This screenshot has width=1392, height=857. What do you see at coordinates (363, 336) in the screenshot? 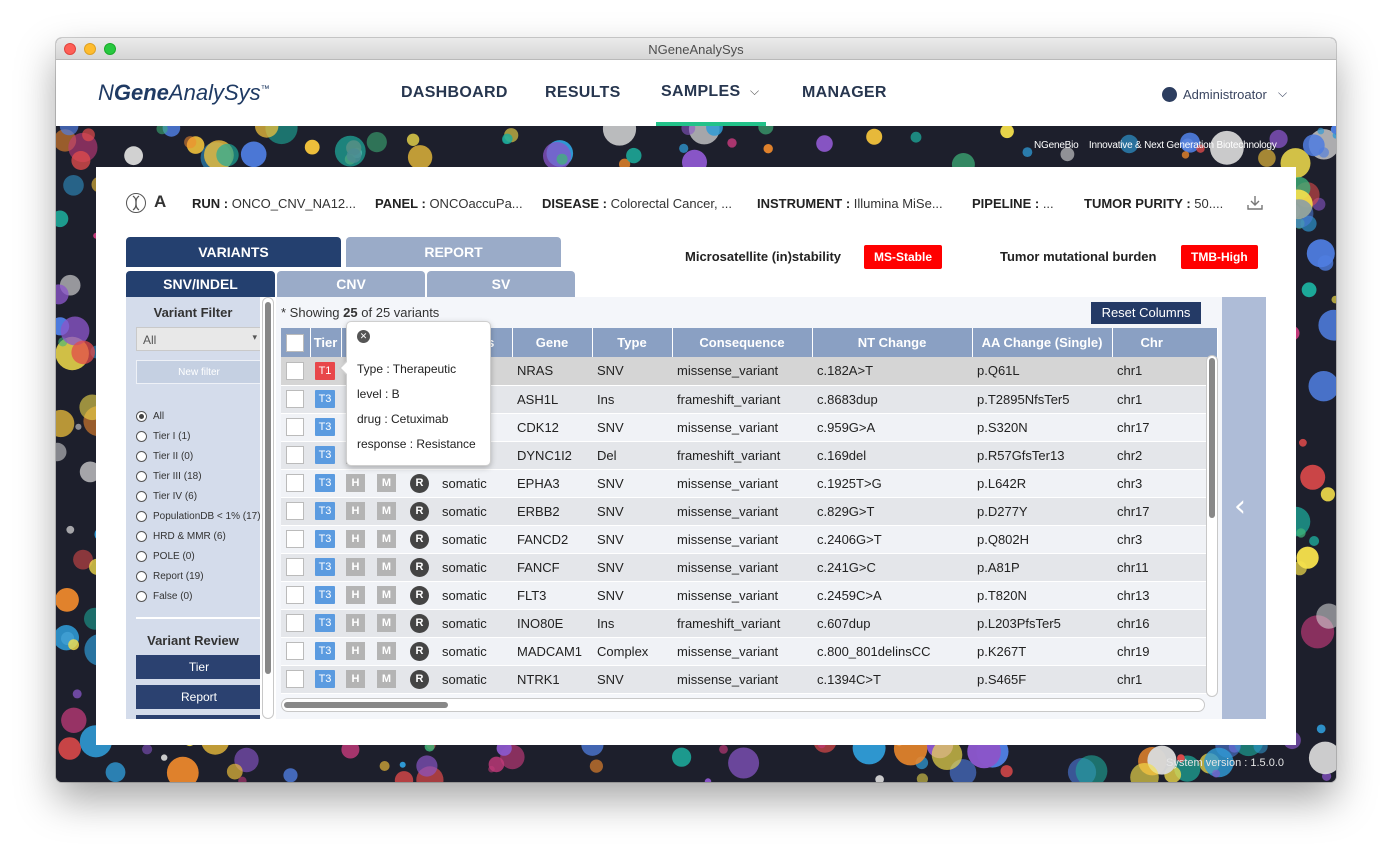
I see `tooltip-close-icon: ✕` at bounding box center [363, 336].